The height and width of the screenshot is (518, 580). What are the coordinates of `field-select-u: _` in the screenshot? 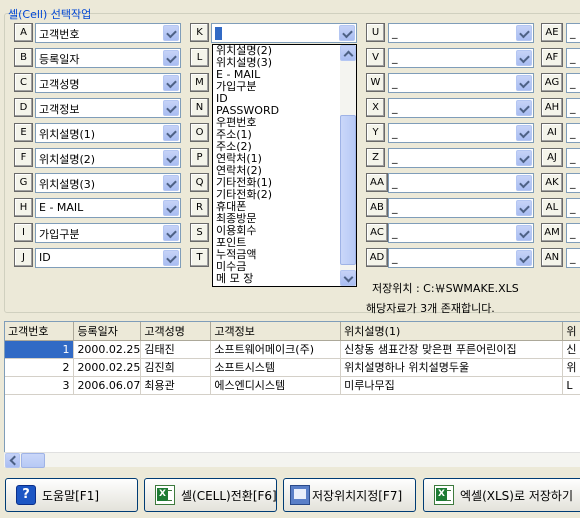 It's located at (461, 33).